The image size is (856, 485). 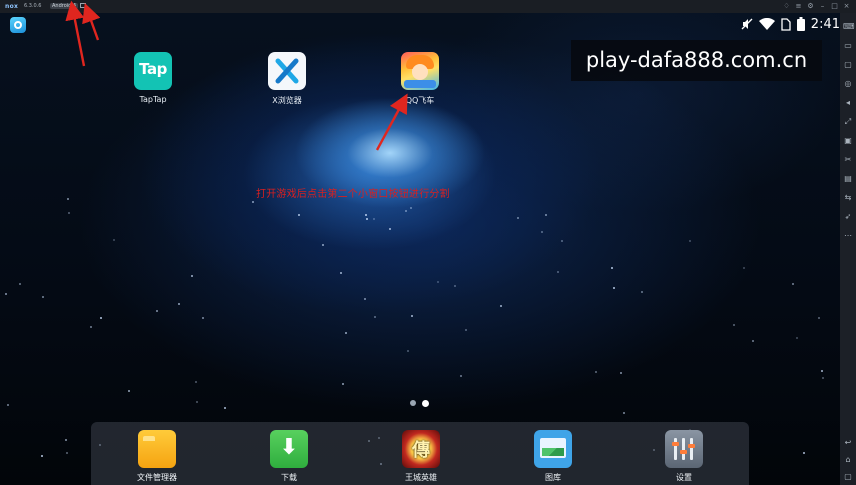 What do you see at coordinates (391, 122) in the screenshot?
I see `arrow-to-qq-speed` at bounding box center [391, 122].